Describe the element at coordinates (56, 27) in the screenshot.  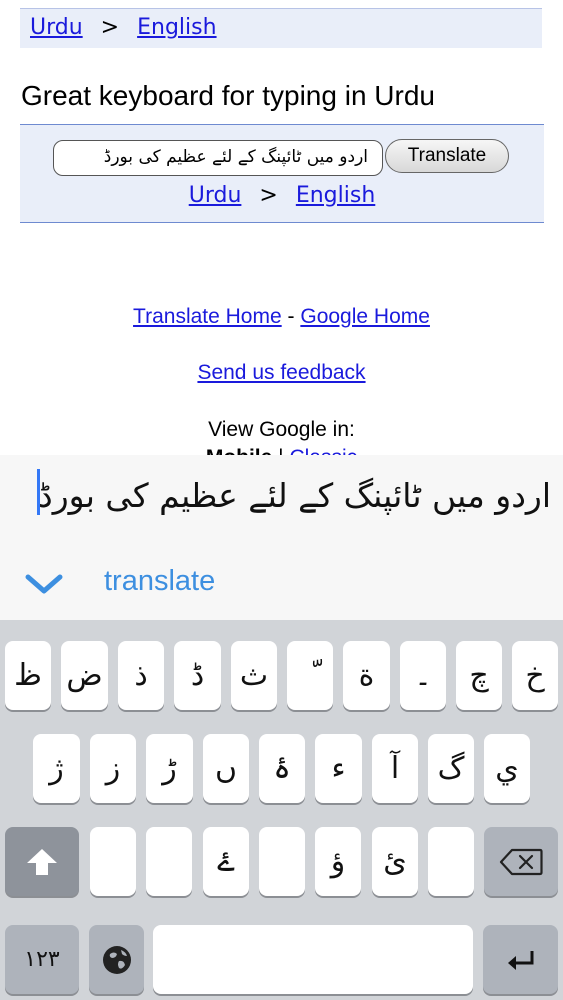
I see `breadcrumb-urdu-link: Urdu` at that location.